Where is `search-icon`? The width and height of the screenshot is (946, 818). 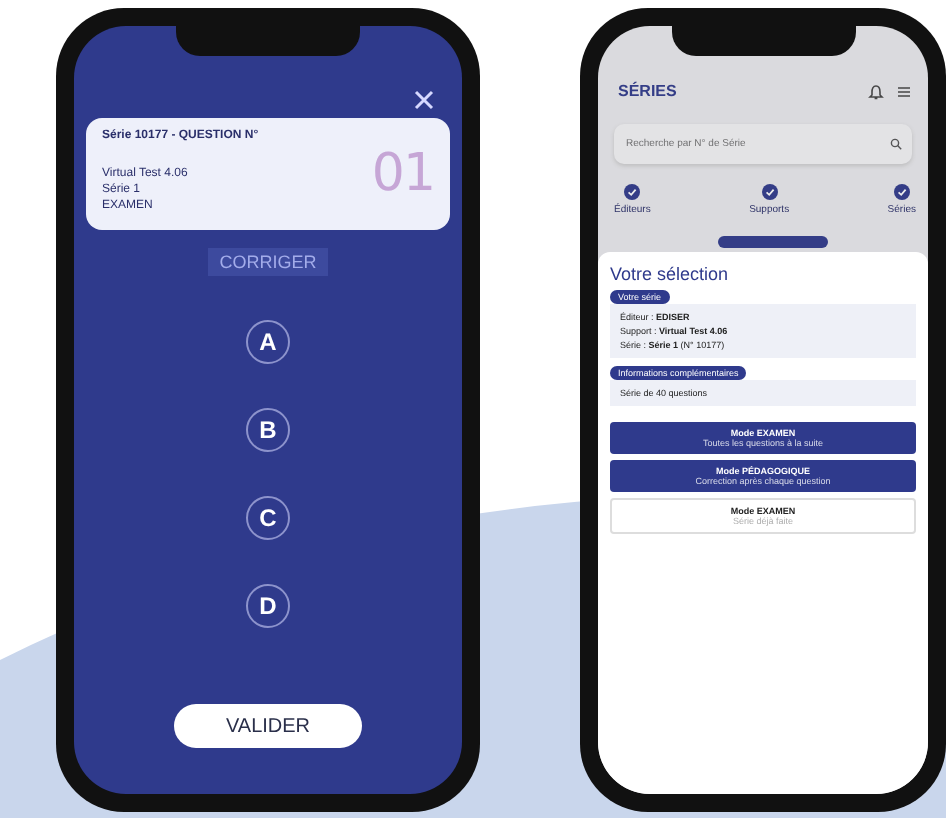
search-icon is located at coordinates (896, 144).